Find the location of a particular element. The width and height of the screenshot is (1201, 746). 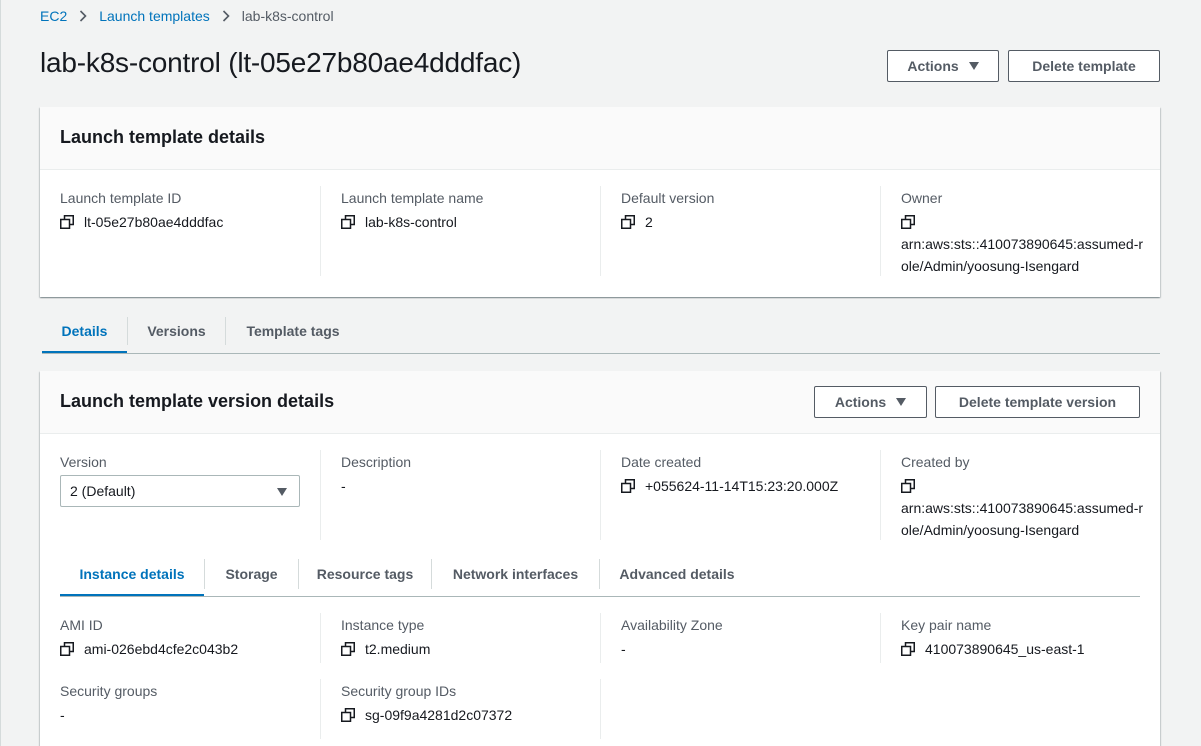

delete-template-label: Delete template is located at coordinates (1084, 66).